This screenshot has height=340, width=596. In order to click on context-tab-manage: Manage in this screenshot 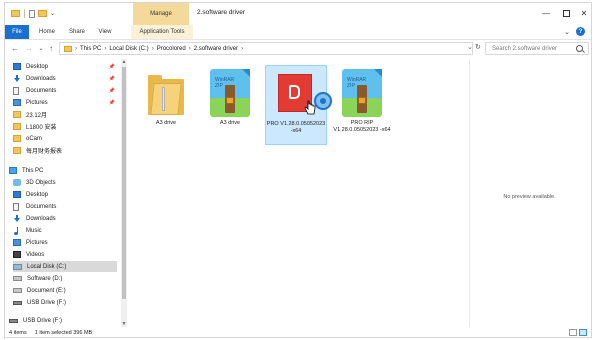, I will do `click(161, 14)`.